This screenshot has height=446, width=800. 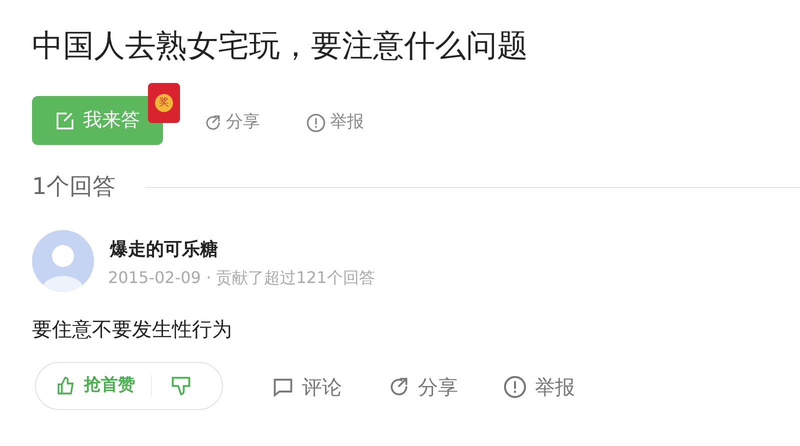 What do you see at coordinates (93, 386) in the screenshot?
I see `like-button: 抢首赞` at bounding box center [93, 386].